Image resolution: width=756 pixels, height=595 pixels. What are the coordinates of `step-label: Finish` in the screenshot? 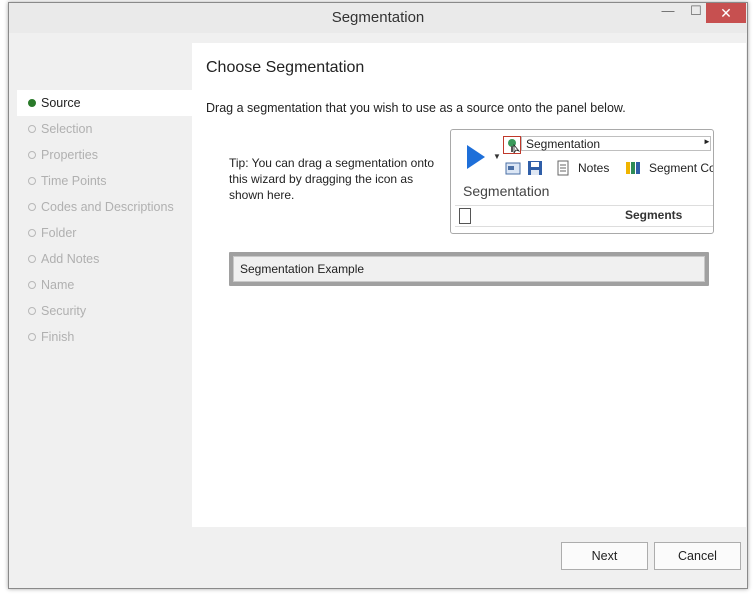 It's located at (58, 337).